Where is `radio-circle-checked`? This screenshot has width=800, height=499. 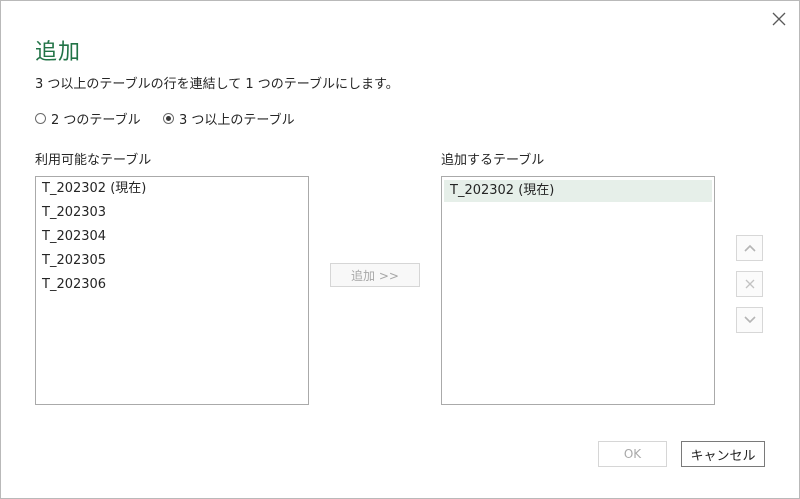 radio-circle-checked is located at coordinates (168, 118).